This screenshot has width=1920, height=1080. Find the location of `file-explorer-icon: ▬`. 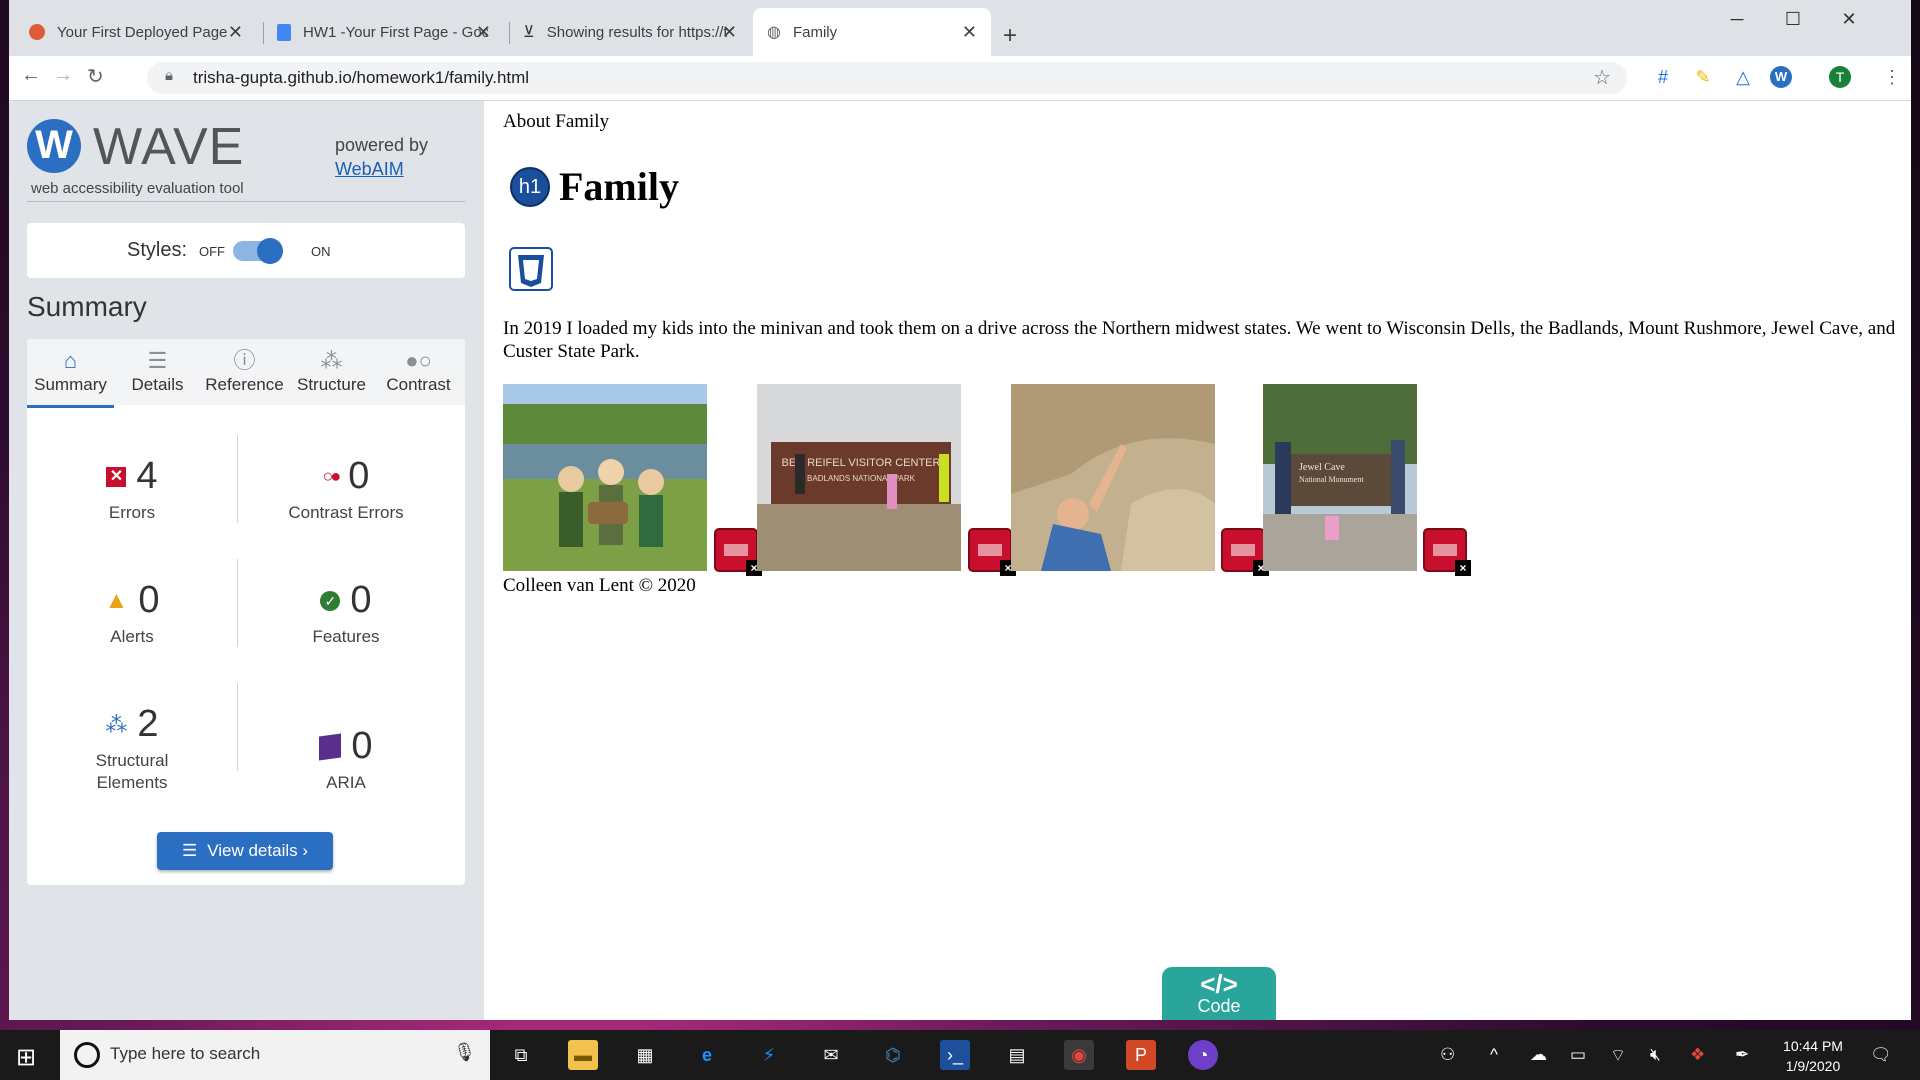

file-explorer-icon: ▬ is located at coordinates (583, 1055).